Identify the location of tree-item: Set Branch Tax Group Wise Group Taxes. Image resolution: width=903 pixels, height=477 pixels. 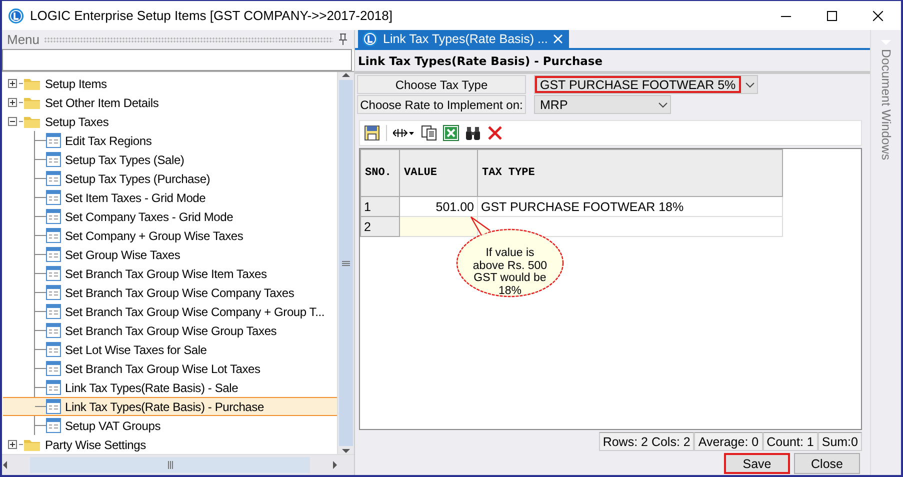
(186, 330).